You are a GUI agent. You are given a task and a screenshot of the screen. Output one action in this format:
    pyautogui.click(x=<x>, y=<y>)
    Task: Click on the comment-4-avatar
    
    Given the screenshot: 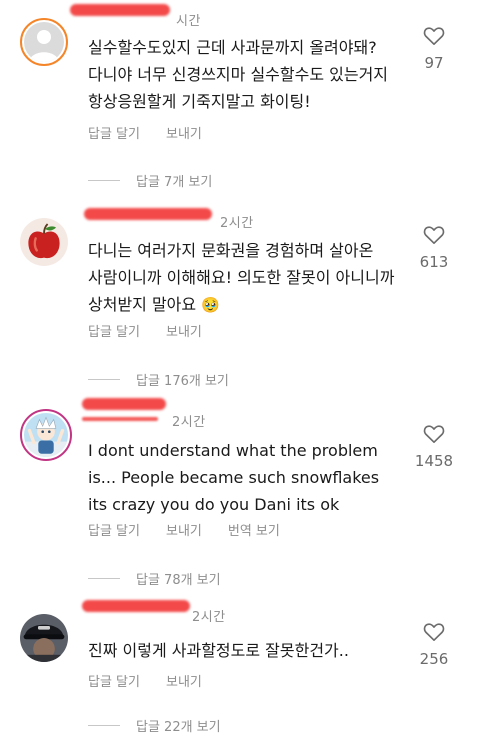 What is the action you would take?
    pyautogui.click(x=44, y=638)
    